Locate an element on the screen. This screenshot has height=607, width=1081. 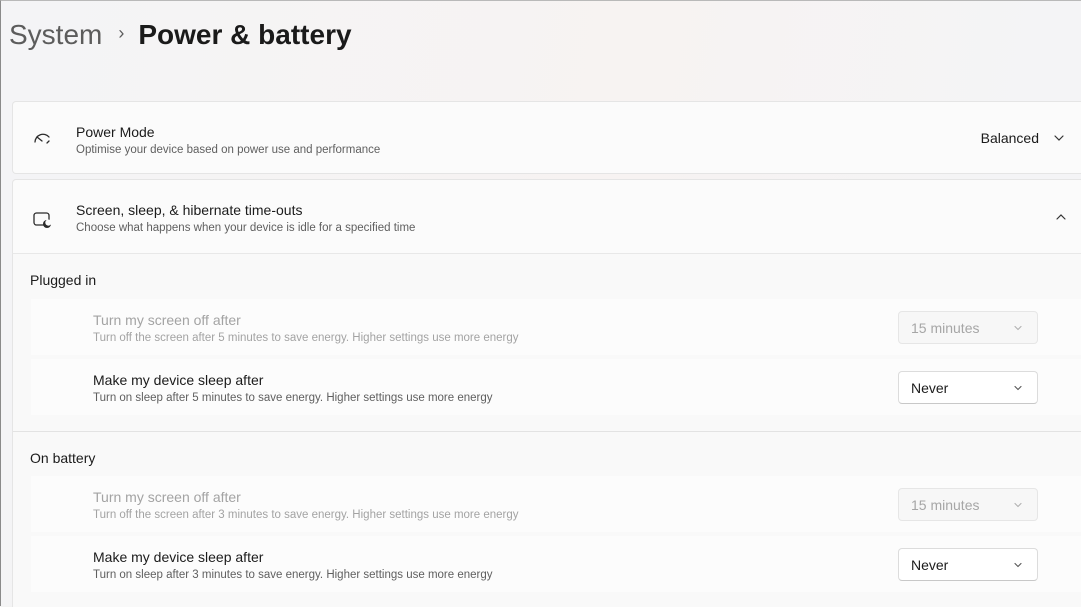
group-divider is located at coordinates (547, 431).